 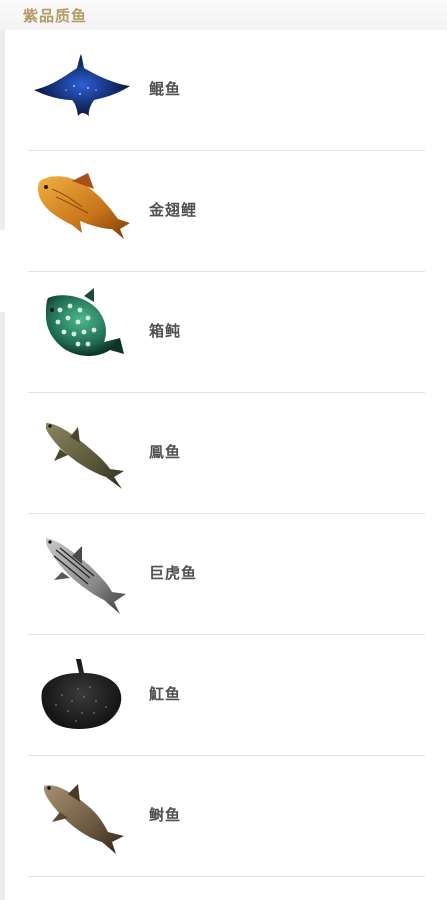 What do you see at coordinates (165, 694) in the screenshot?
I see `fish-name: 魟鱼` at bounding box center [165, 694].